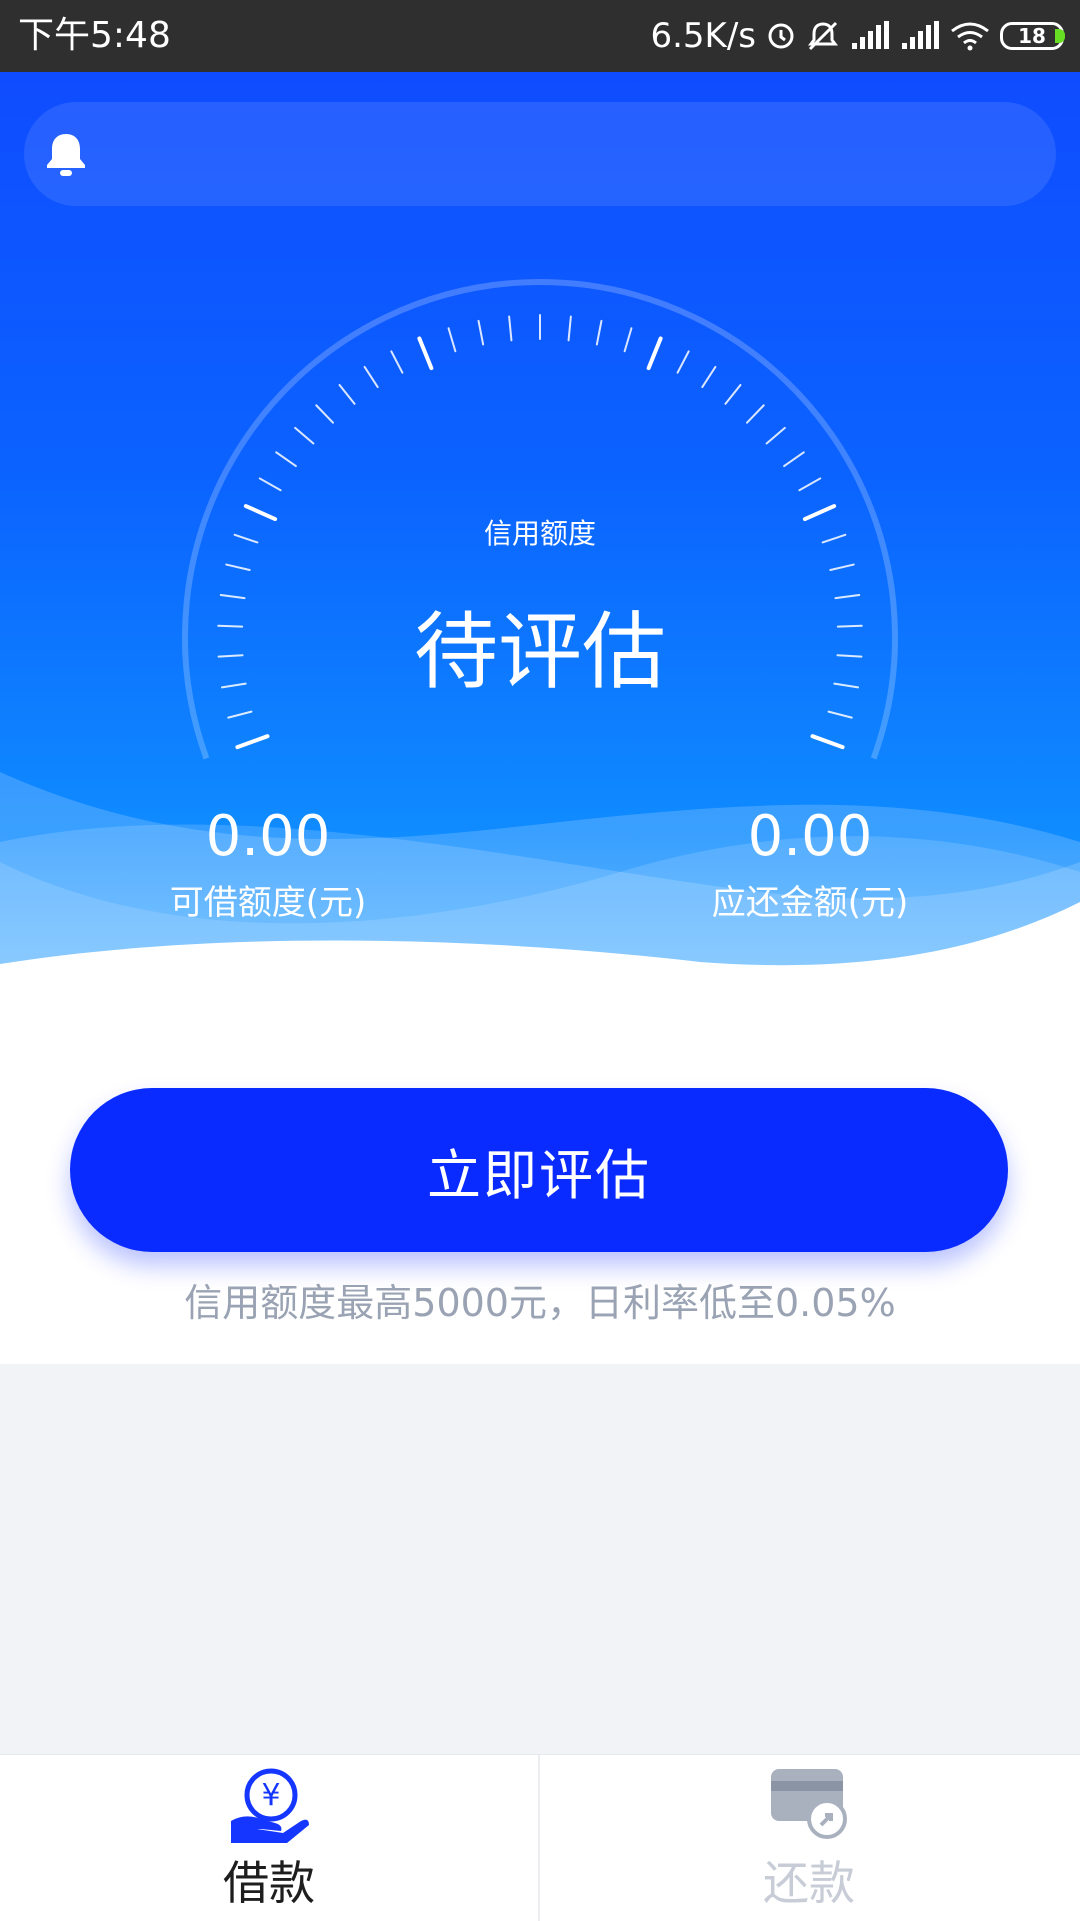 The image size is (1080, 1921). I want to click on nav-label-loan: 借款, so click(269, 1883).